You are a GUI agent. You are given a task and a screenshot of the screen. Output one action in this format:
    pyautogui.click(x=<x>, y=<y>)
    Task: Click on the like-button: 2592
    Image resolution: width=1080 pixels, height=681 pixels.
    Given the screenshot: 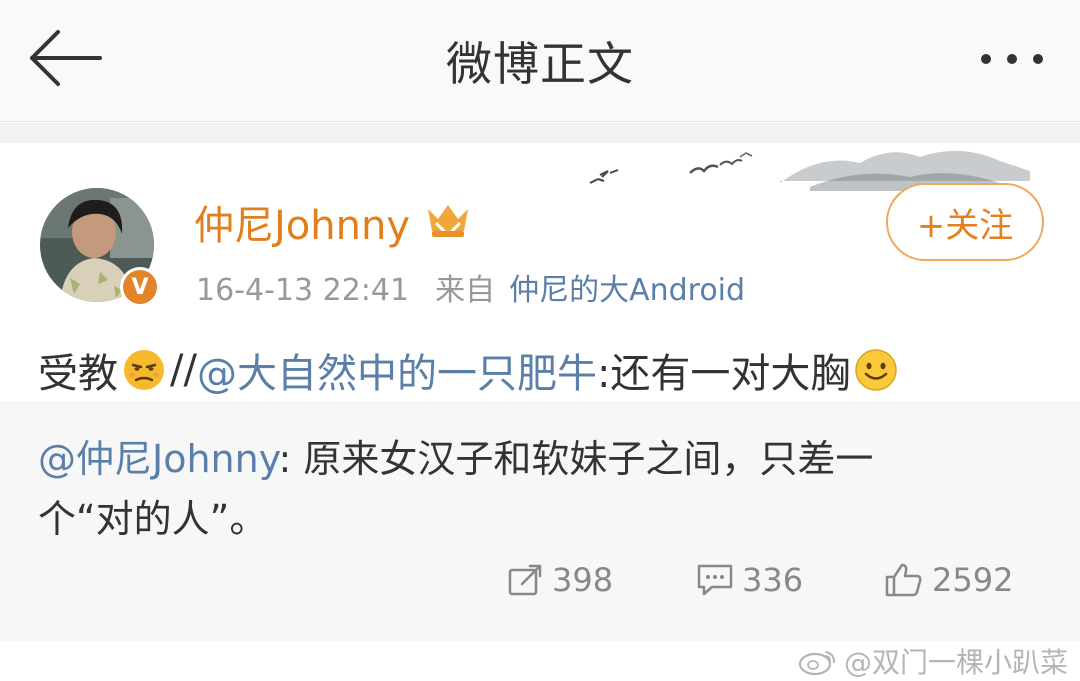 What is the action you would take?
    pyautogui.click(x=948, y=580)
    